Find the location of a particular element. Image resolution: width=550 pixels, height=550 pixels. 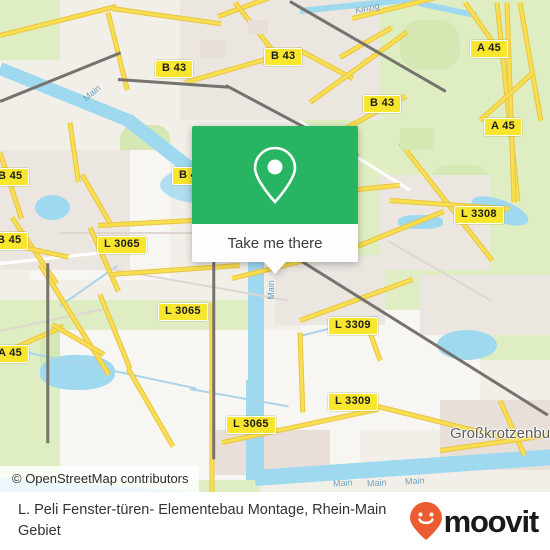

popup-header is located at coordinates (275, 175).